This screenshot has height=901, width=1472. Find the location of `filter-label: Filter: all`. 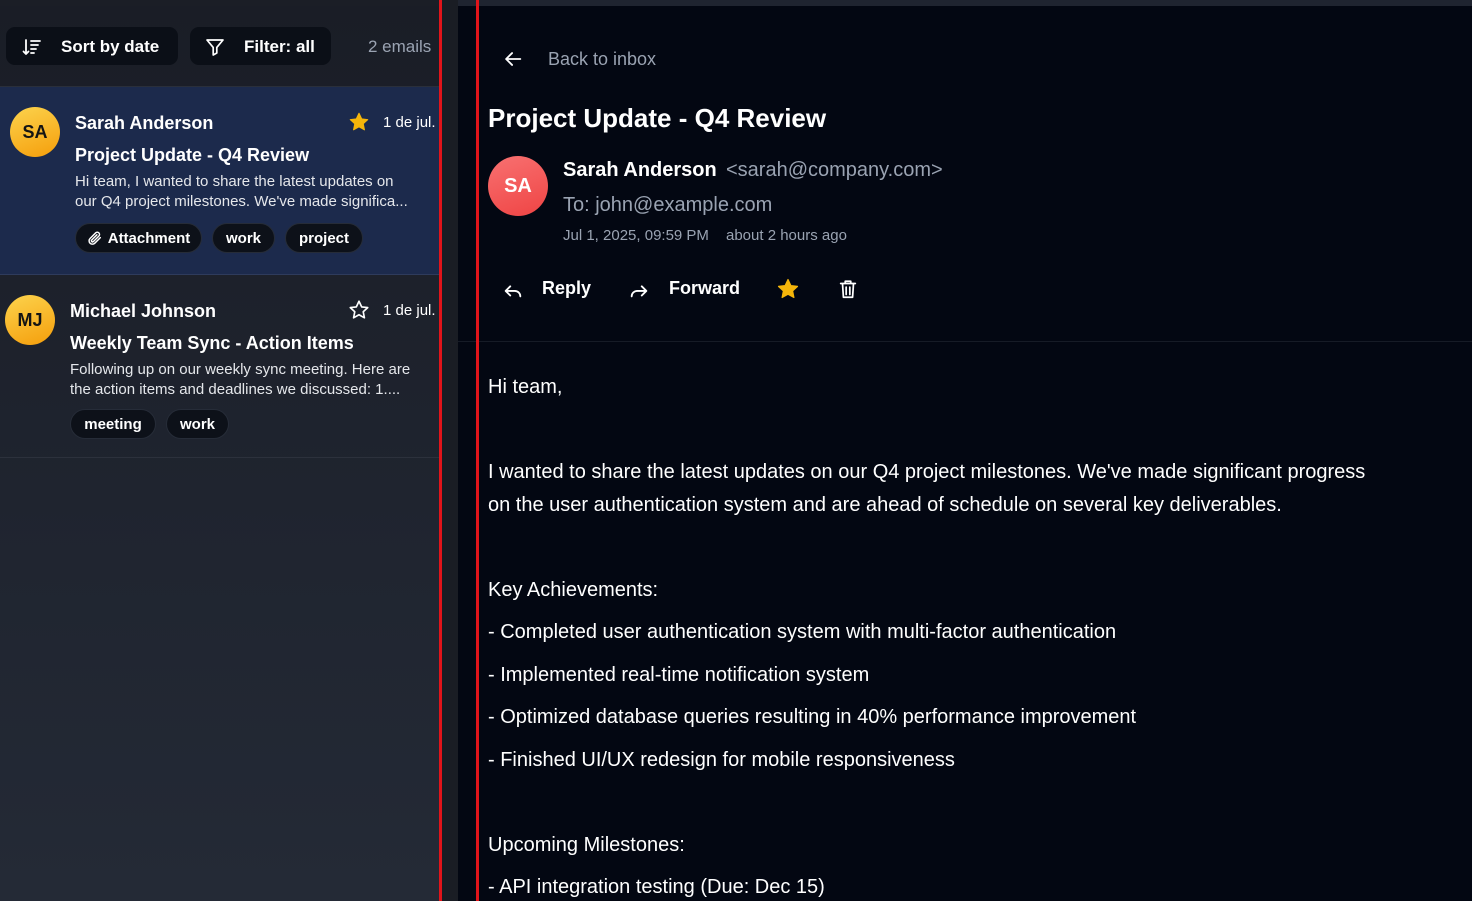

filter-label: Filter: all is located at coordinates (279, 46).